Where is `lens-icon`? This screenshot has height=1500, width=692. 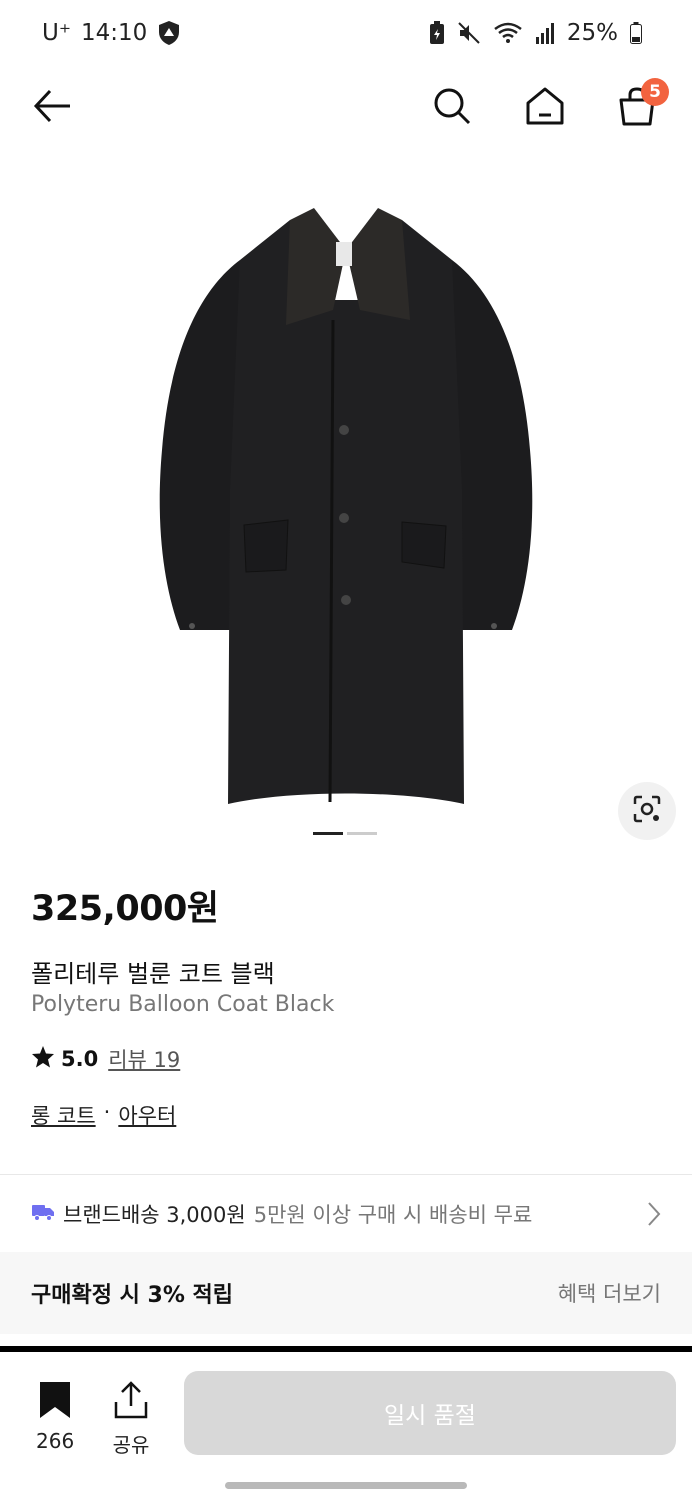 lens-icon is located at coordinates (647, 811).